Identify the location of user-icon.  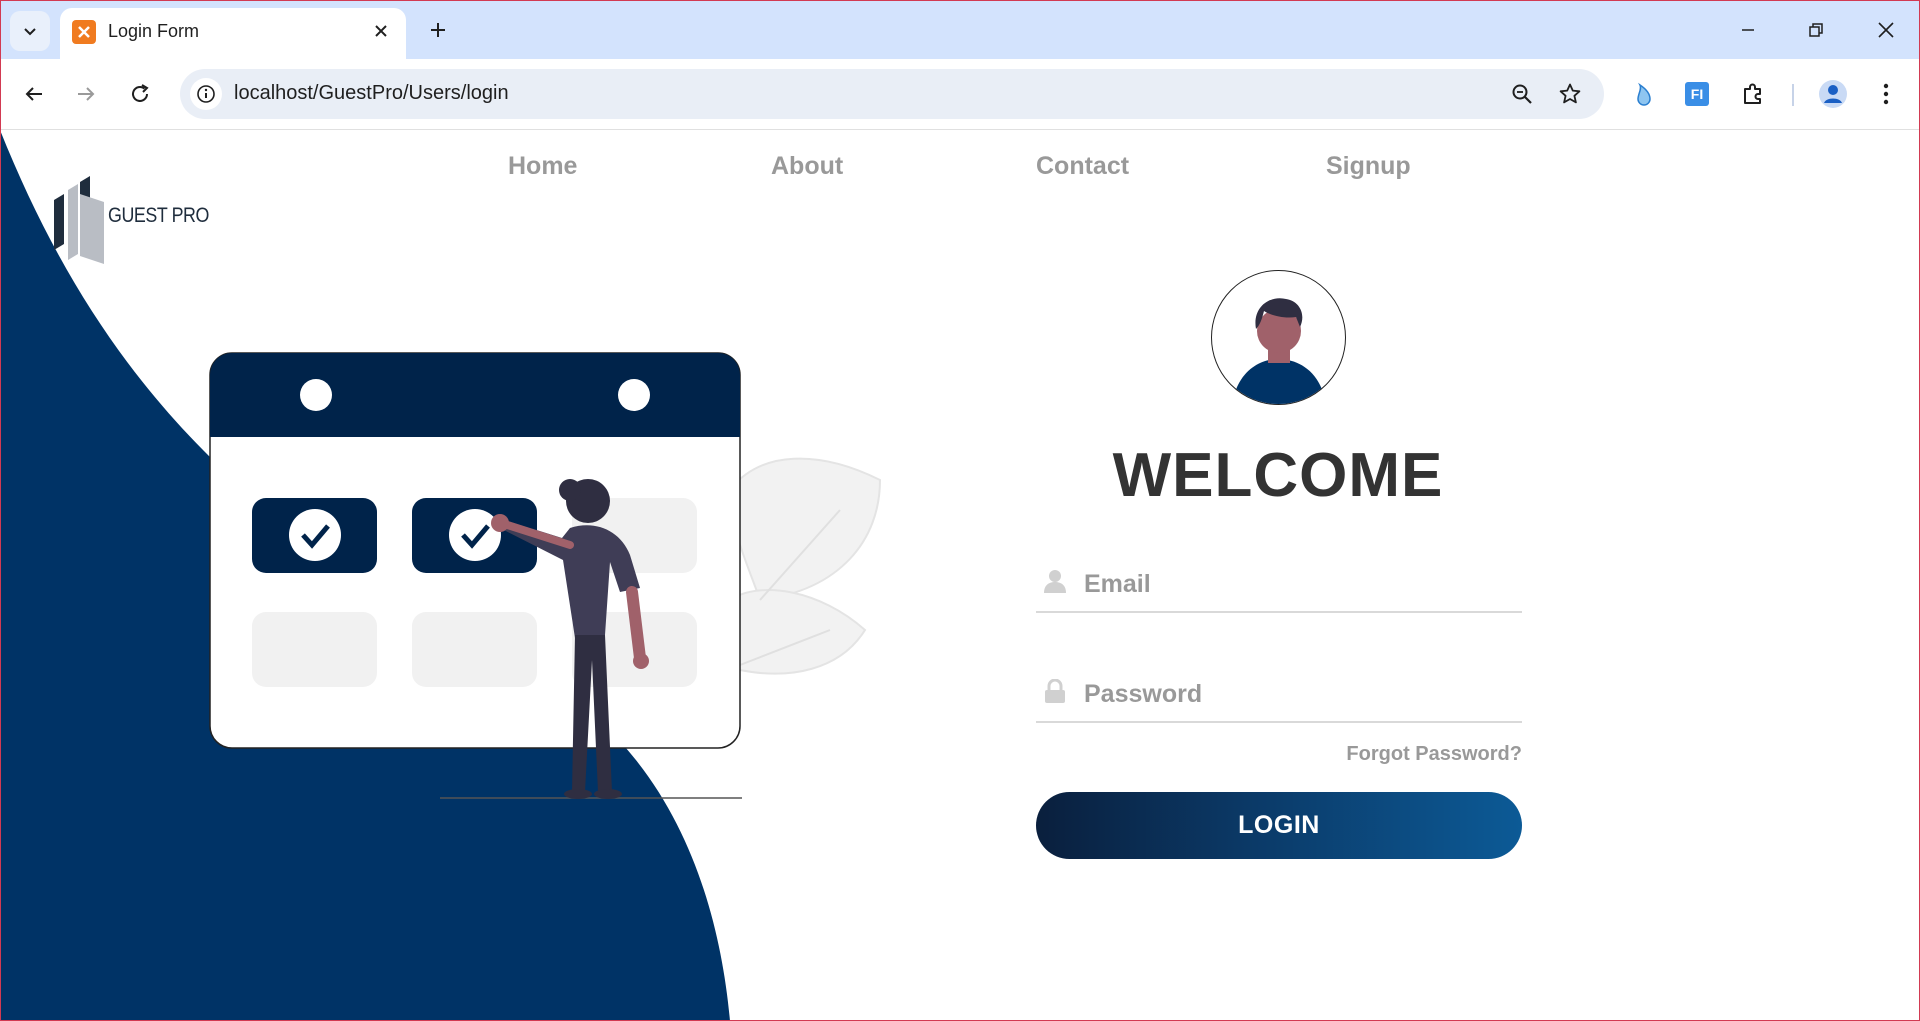
(1055, 581).